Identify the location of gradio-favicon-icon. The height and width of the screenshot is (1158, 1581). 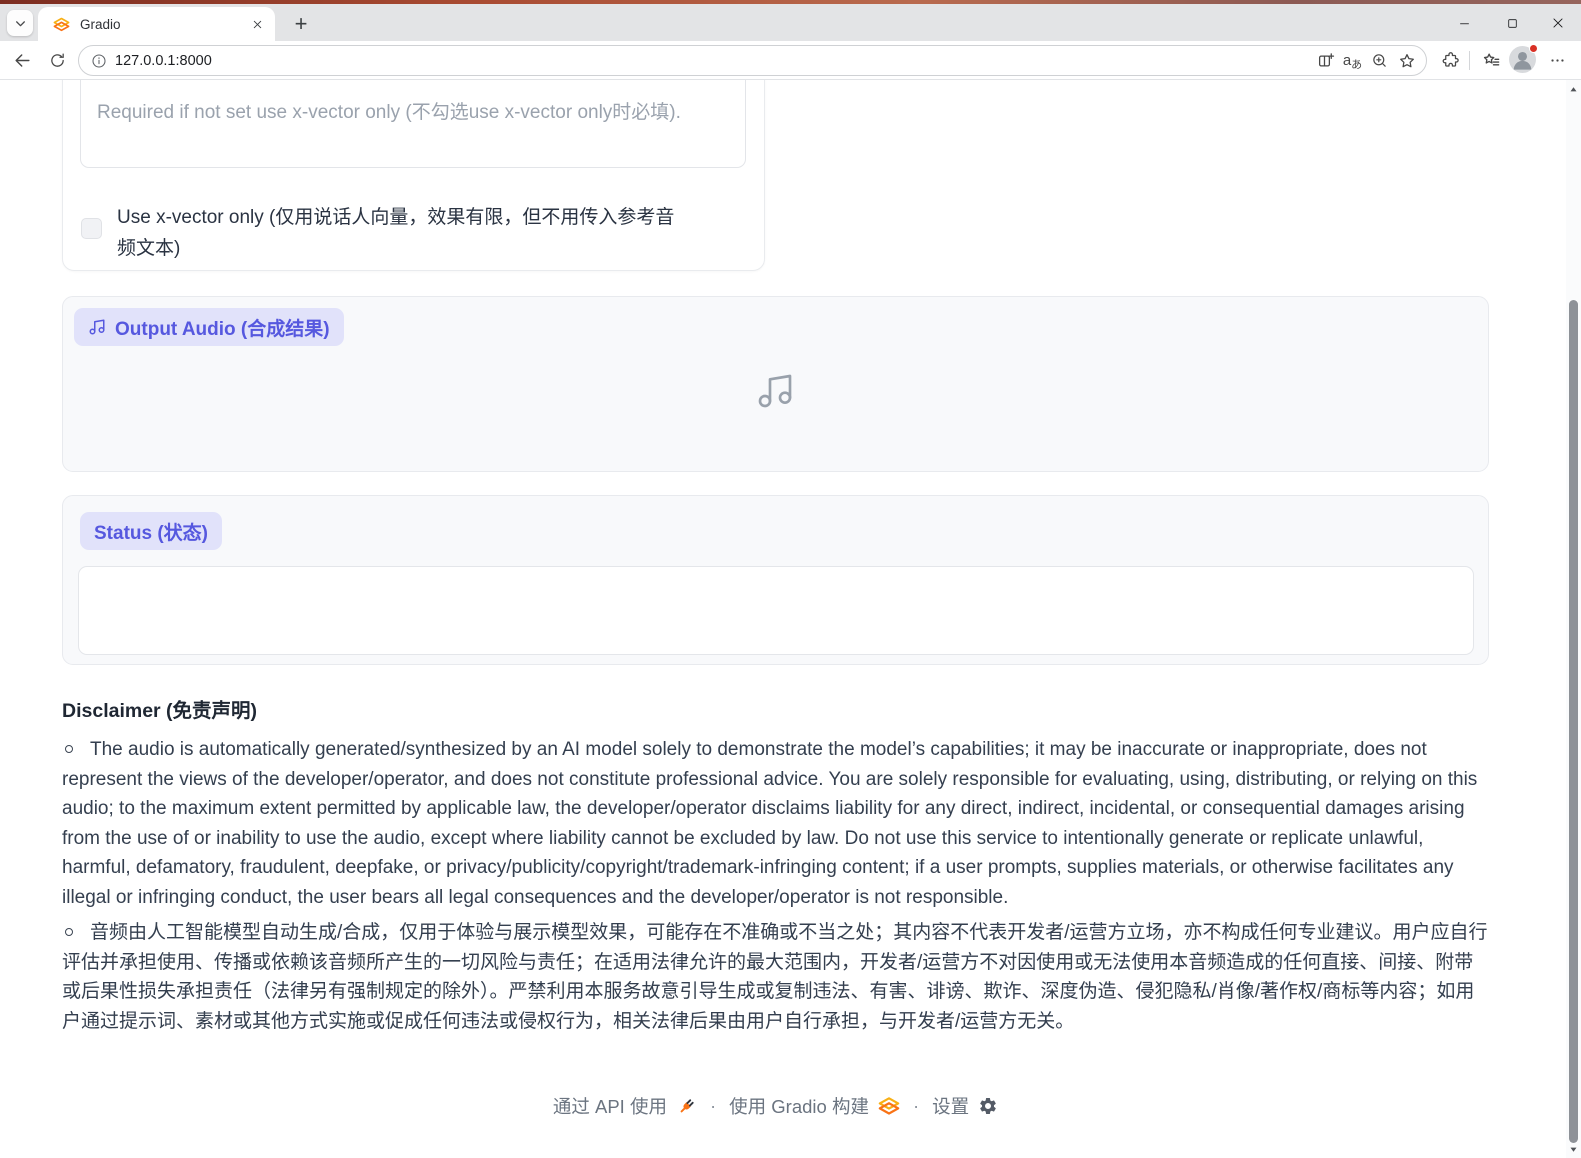
(61, 24).